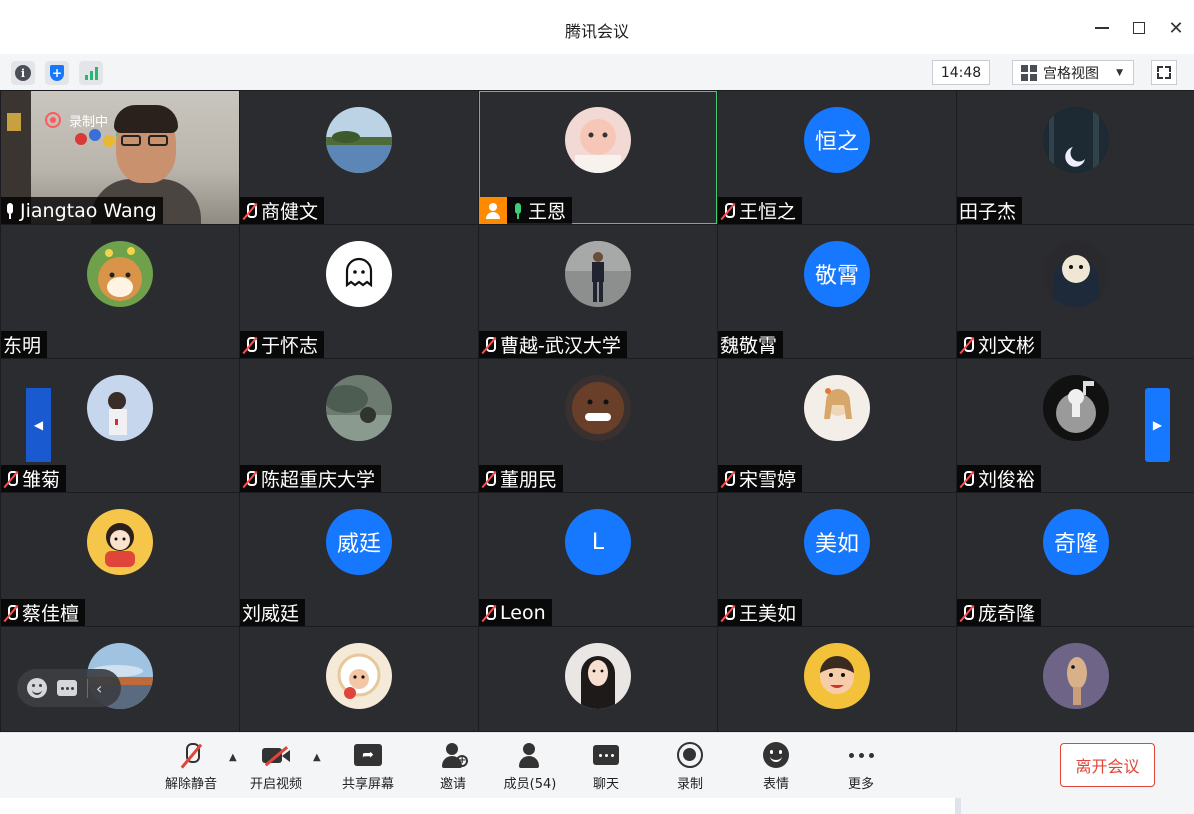 The width and height of the screenshot is (1194, 814). Describe the element at coordinates (598, 425) in the screenshot. I see `participant-tile: 董朋民` at that location.